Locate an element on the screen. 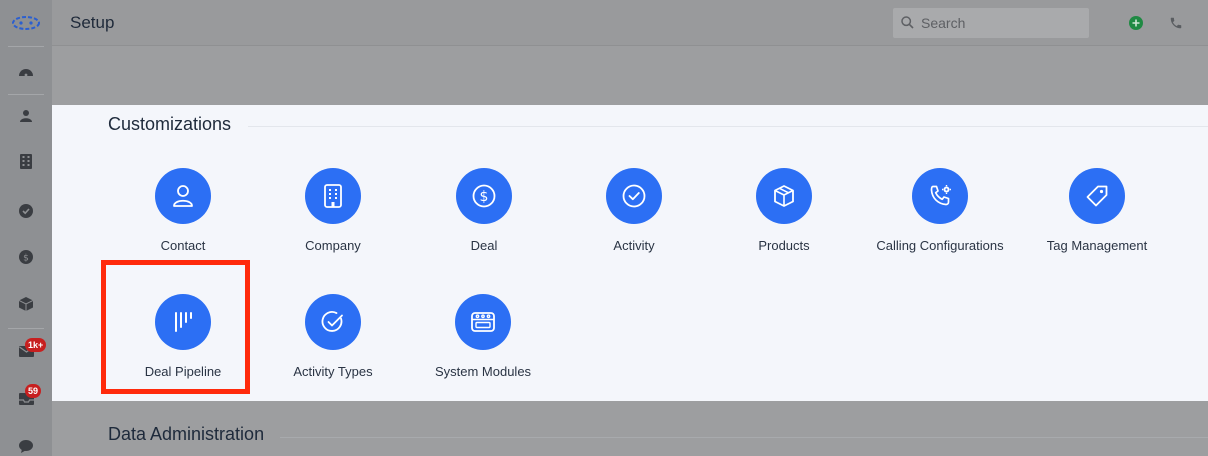 The image size is (1208, 456). tile-label: Contact is located at coordinates (183, 245).